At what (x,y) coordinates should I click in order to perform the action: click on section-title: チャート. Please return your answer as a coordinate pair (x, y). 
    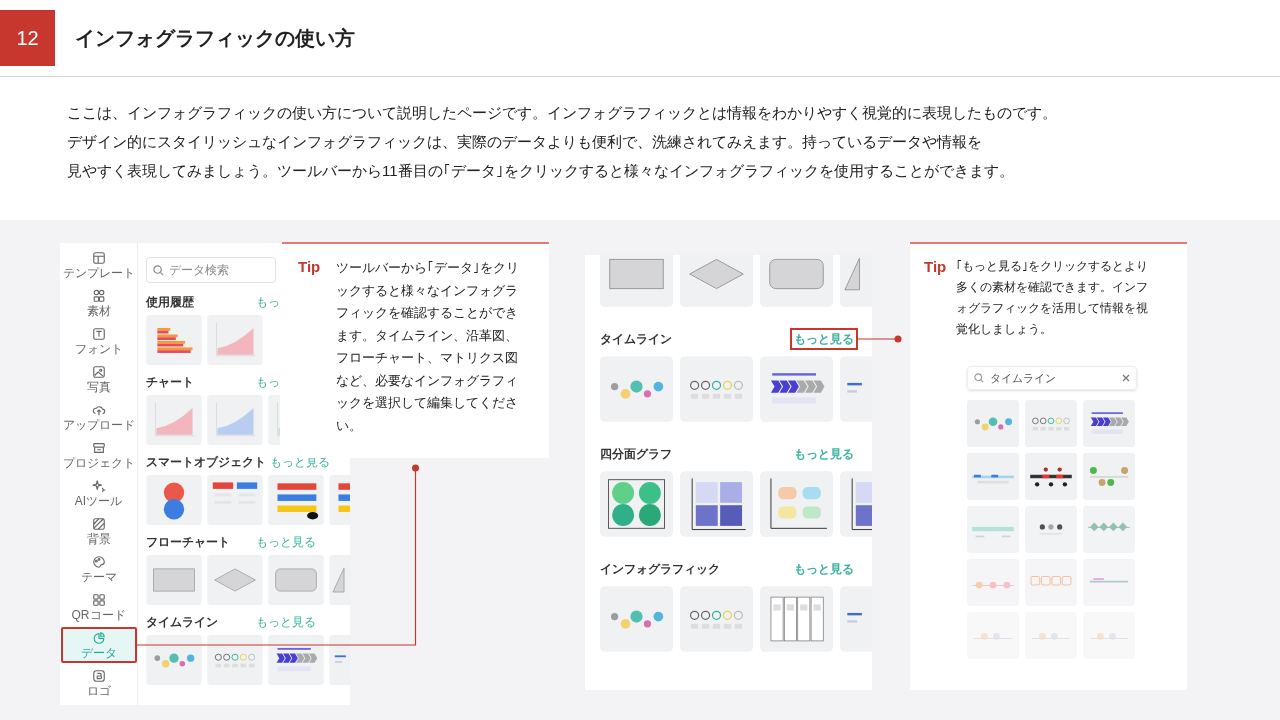
    Looking at the image, I should click on (170, 382).